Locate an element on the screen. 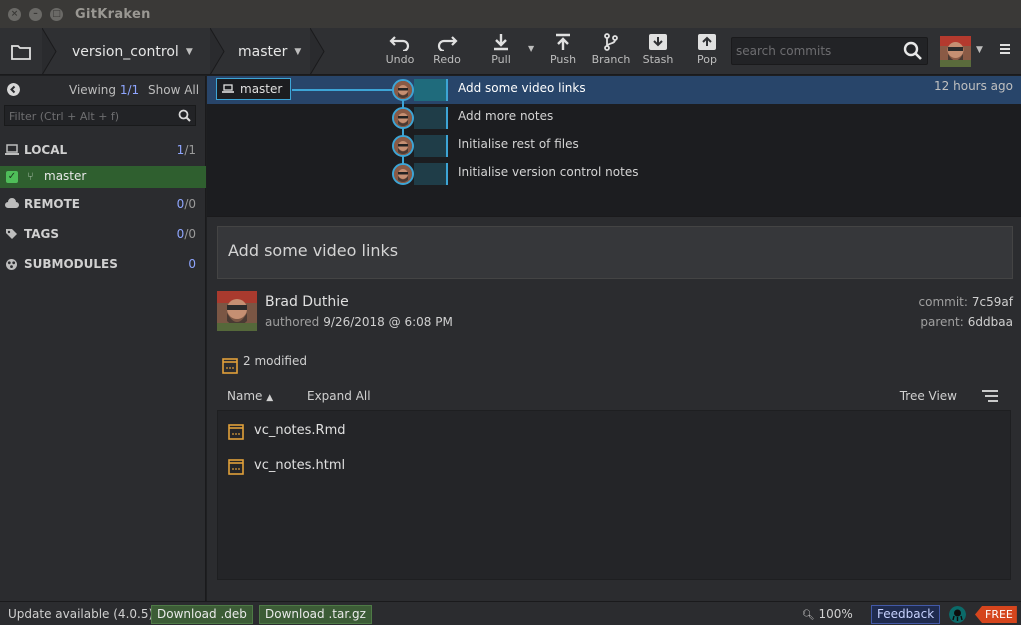 The width and height of the screenshot is (1021, 625). branch-icon: ⑂ is located at coordinates (30, 176).